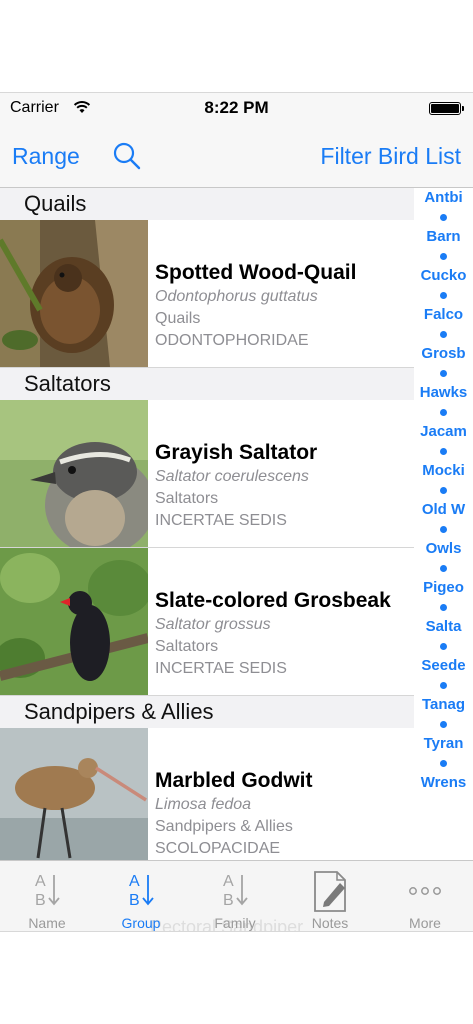  Describe the element at coordinates (207, 384) in the screenshot. I see `section-header-saltators: Saltators` at that location.